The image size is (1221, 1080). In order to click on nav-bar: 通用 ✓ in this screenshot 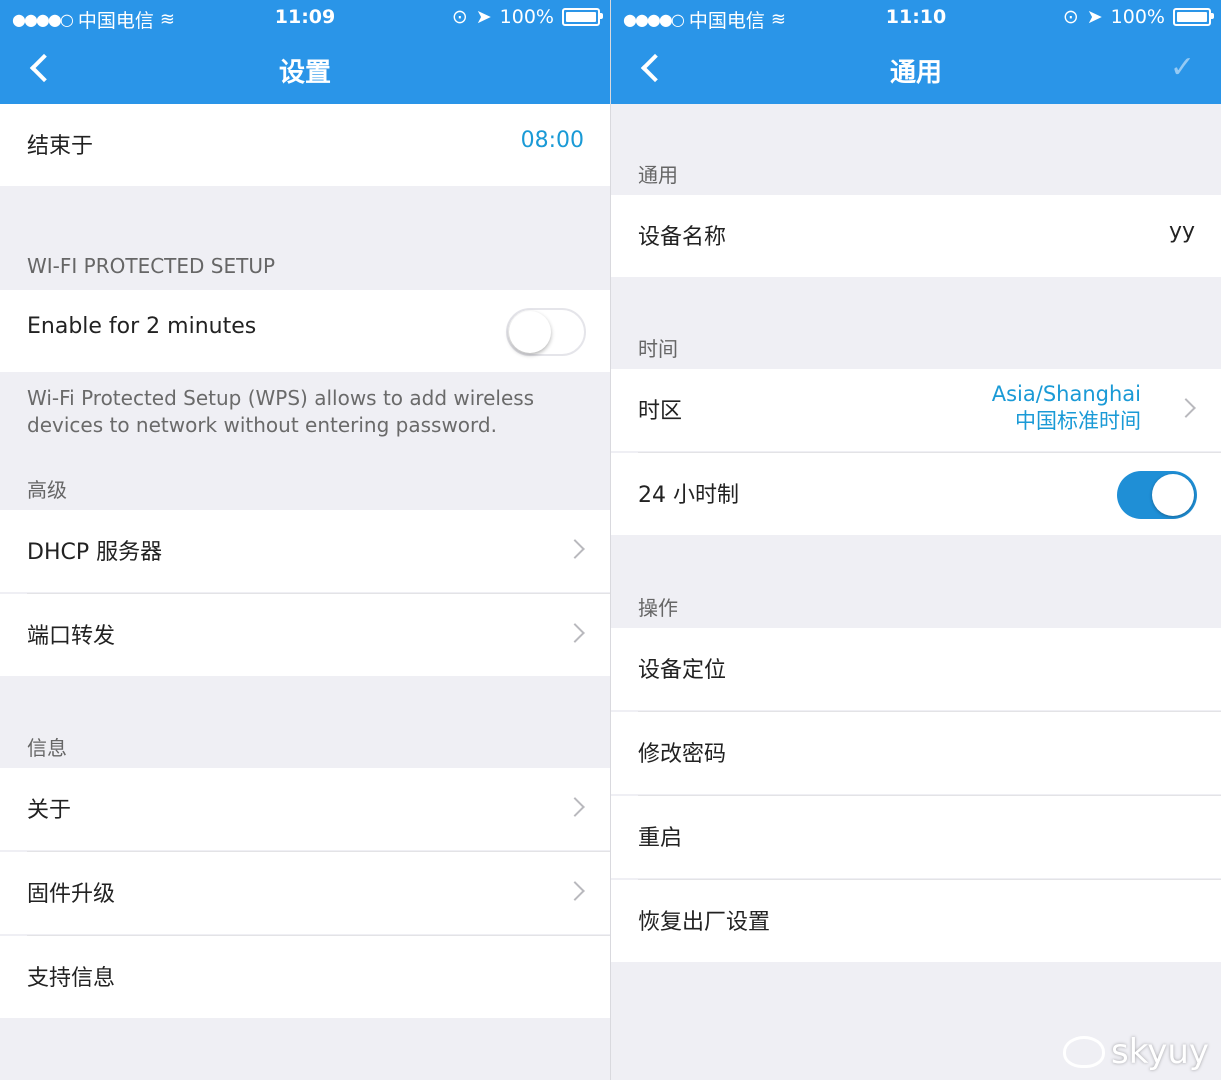, I will do `click(916, 70)`.